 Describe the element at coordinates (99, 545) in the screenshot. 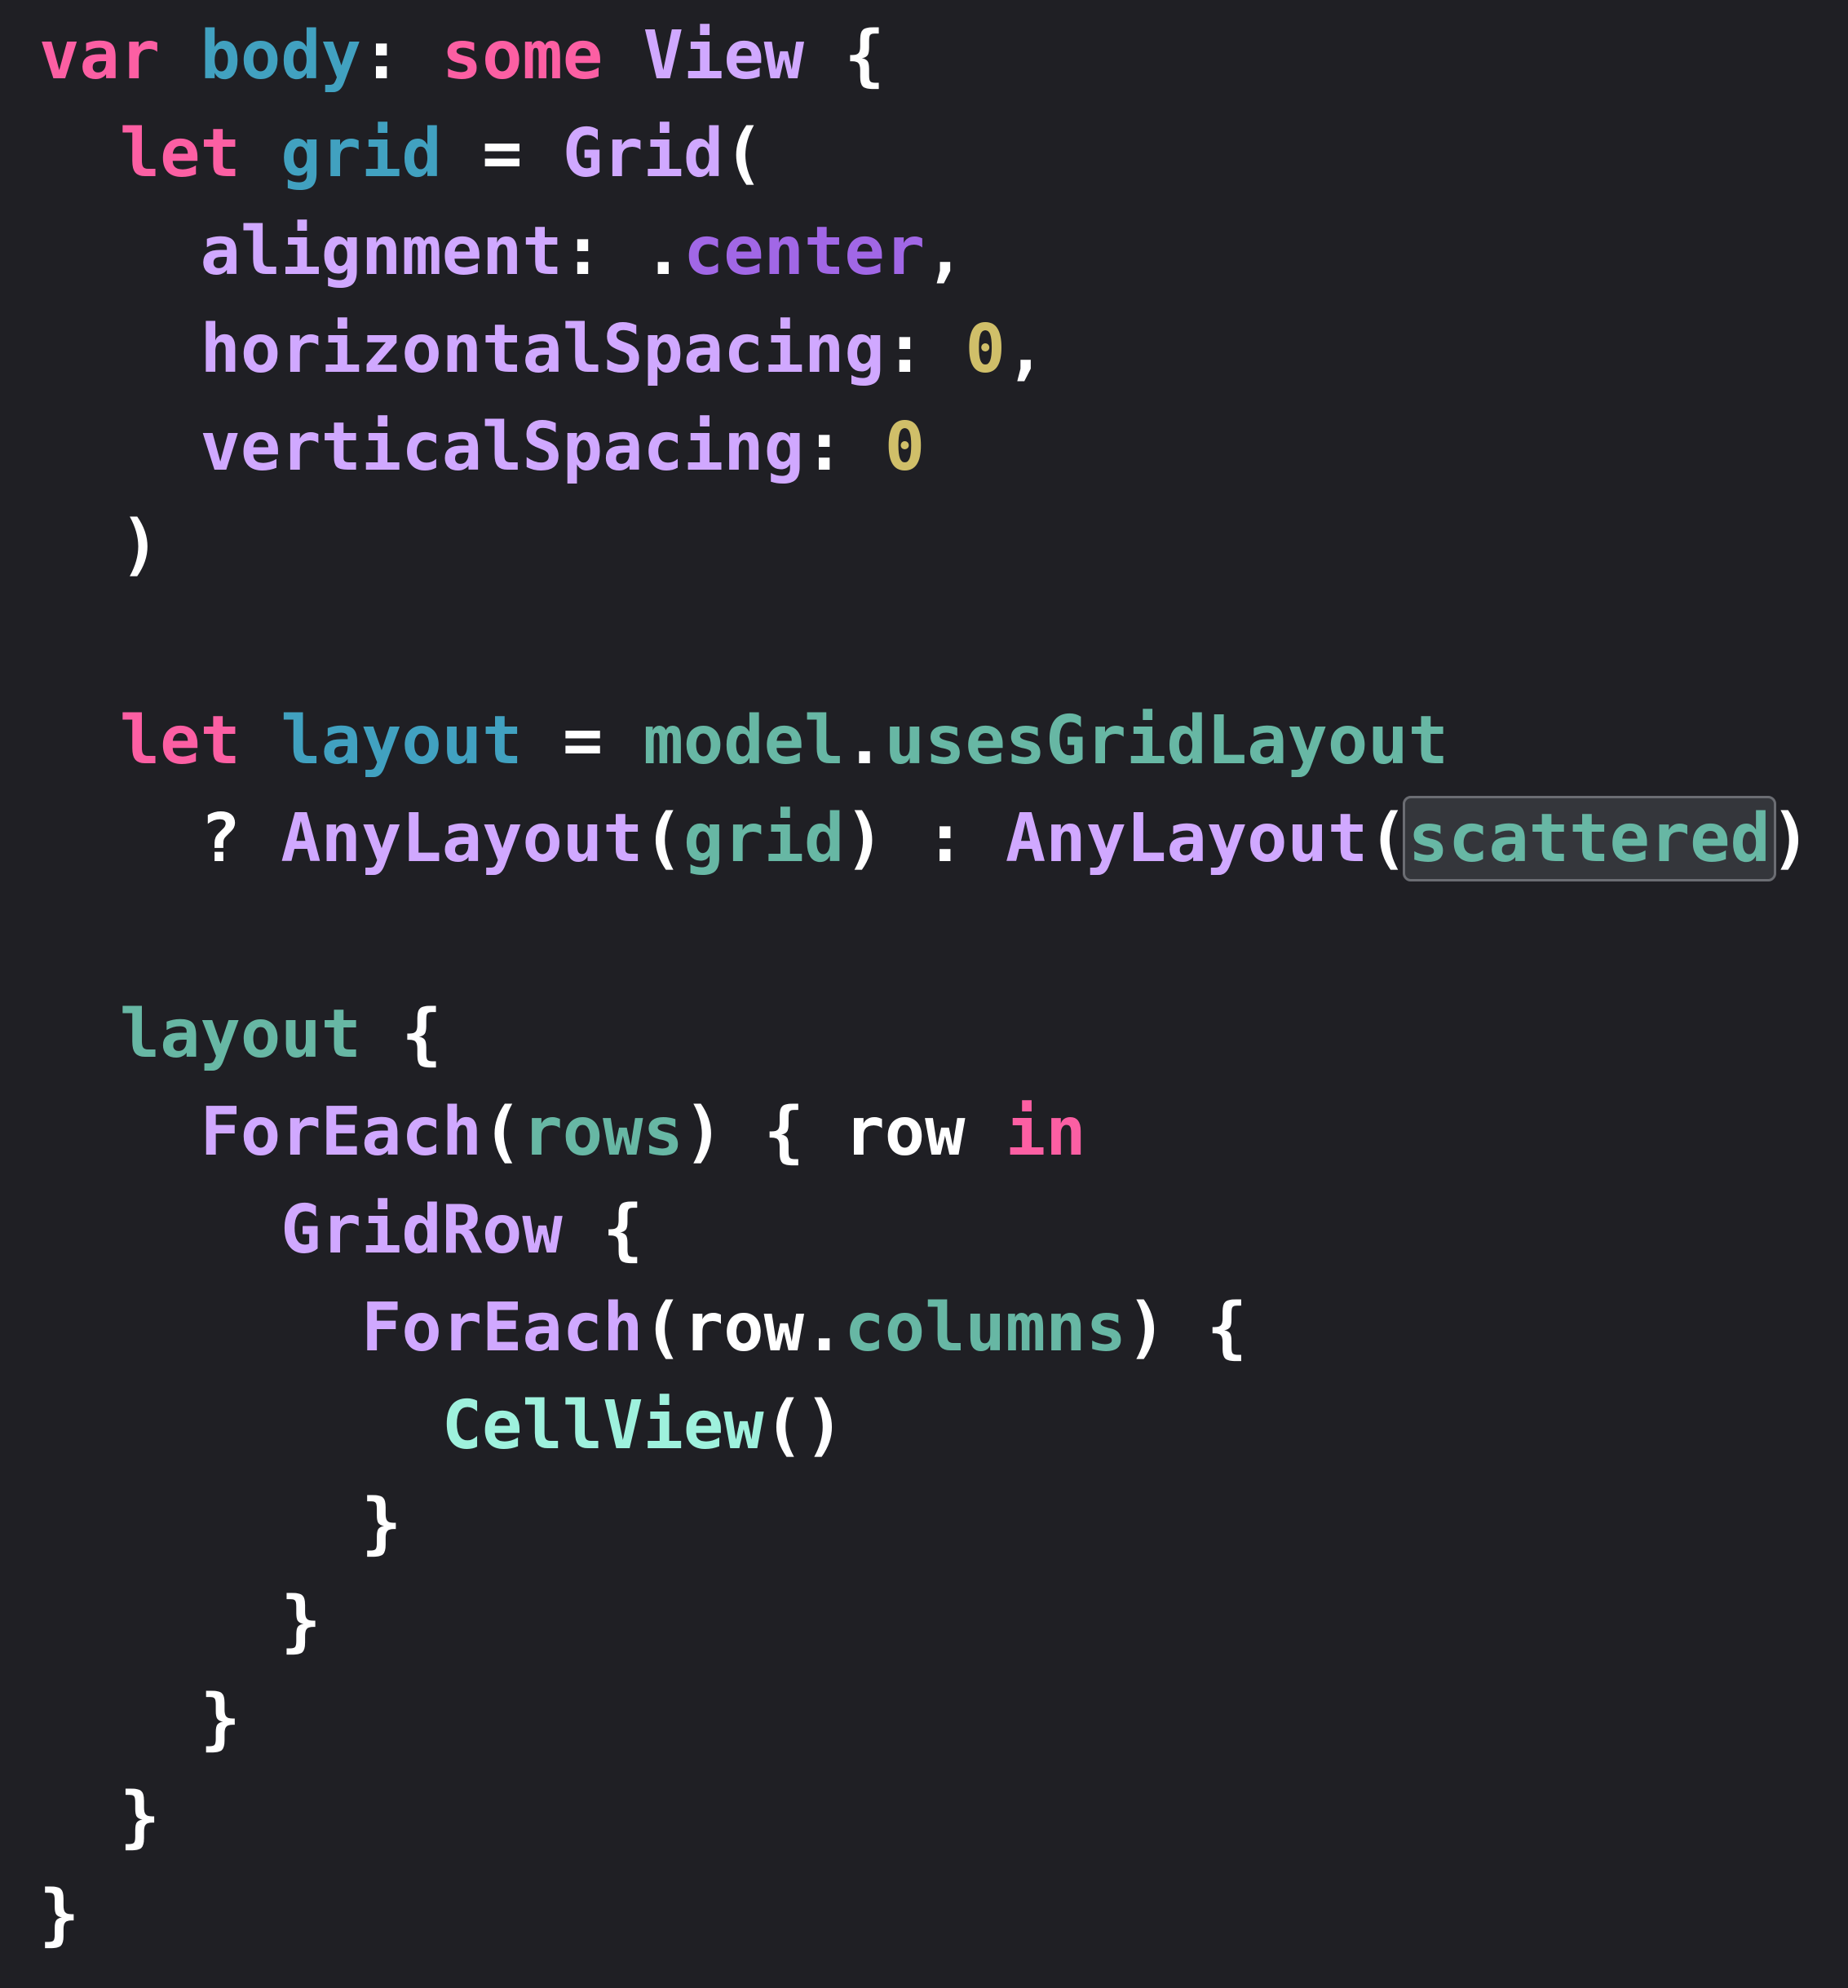

I see `code-line-6: )` at that location.